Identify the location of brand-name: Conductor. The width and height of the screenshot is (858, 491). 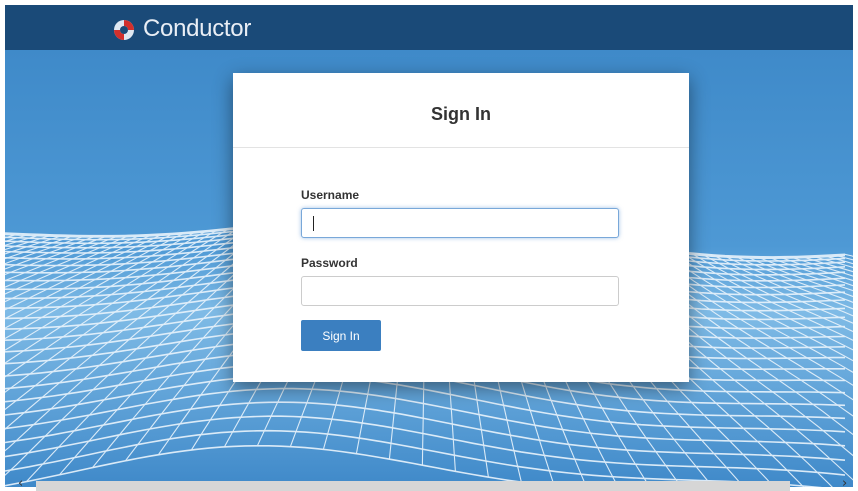
(197, 28).